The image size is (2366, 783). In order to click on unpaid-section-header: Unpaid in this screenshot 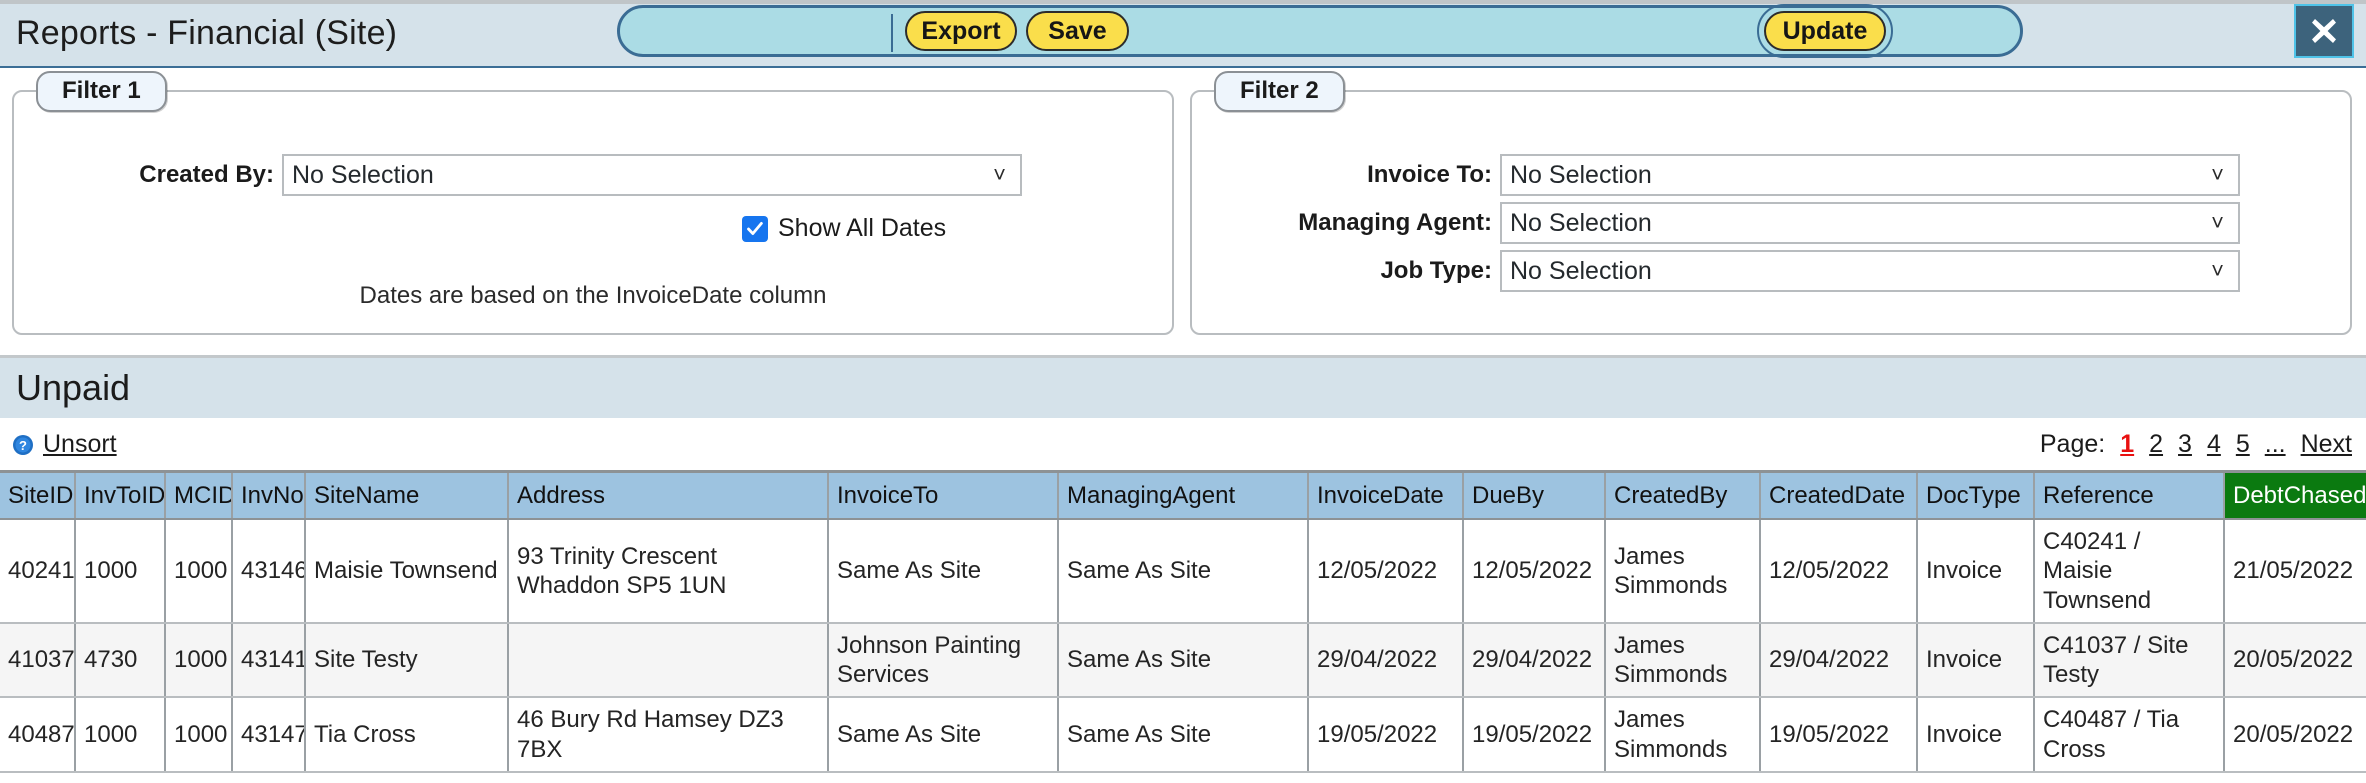, I will do `click(1183, 389)`.